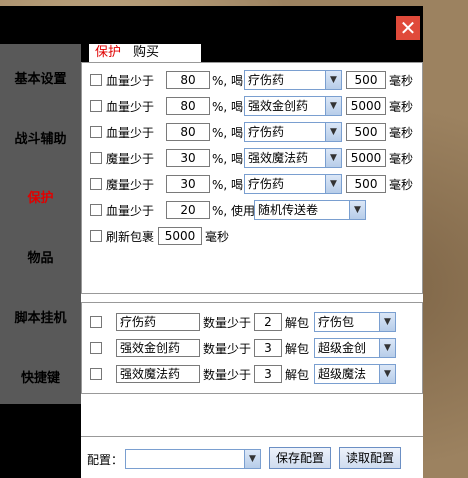 Image resolution: width=468 pixels, height=478 pixels. What do you see at coordinates (180, 236) in the screenshot?
I see `refresh-interval-input: 5000` at bounding box center [180, 236].